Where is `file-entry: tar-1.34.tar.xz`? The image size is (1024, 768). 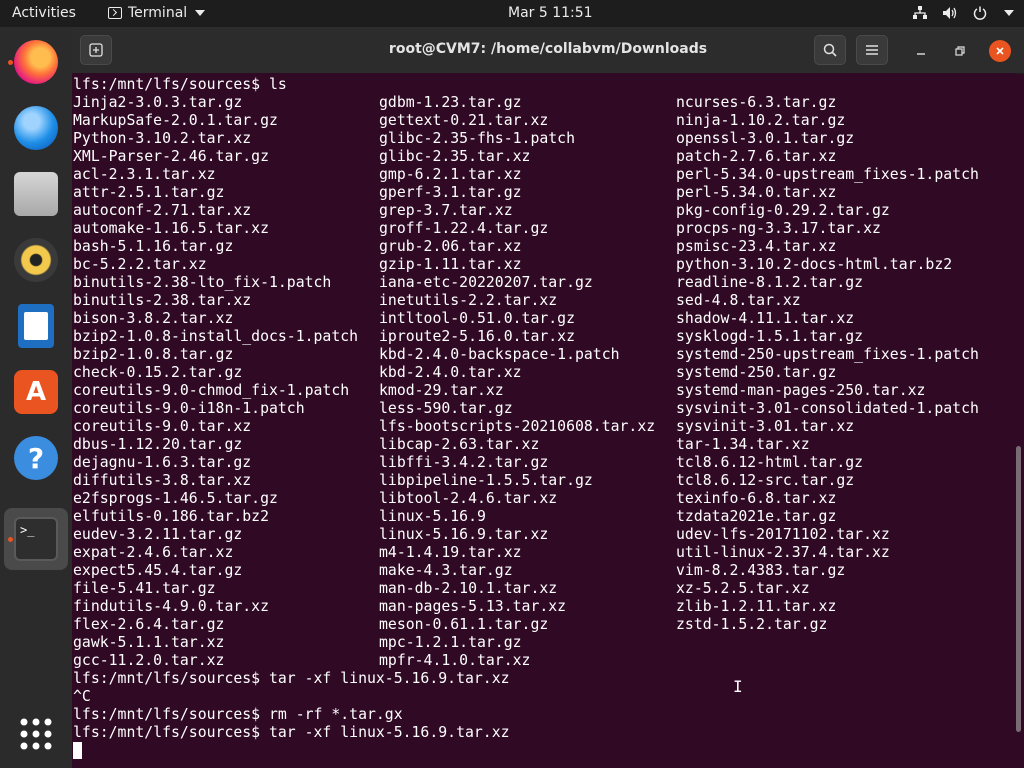
file-entry: tar-1.34.tar.xz is located at coordinates (743, 444).